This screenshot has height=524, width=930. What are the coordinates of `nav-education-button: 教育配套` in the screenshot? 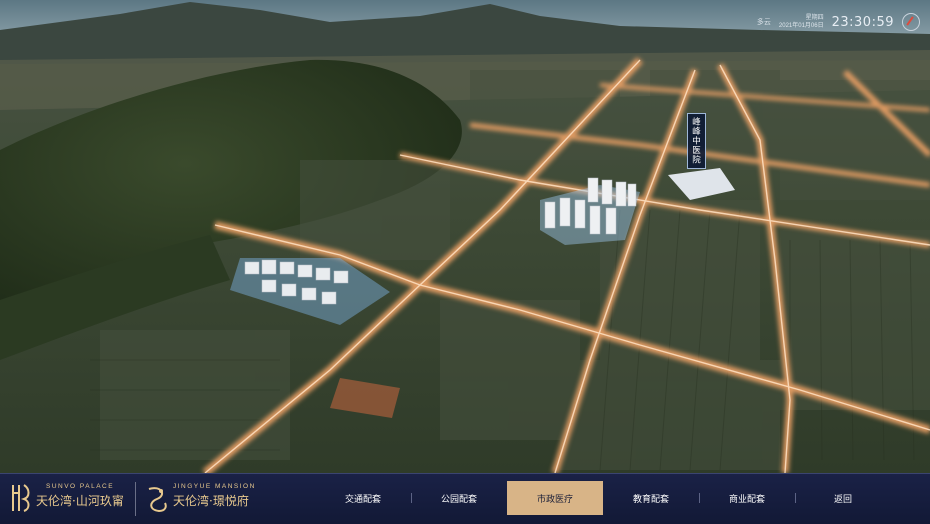 It's located at (651, 498).